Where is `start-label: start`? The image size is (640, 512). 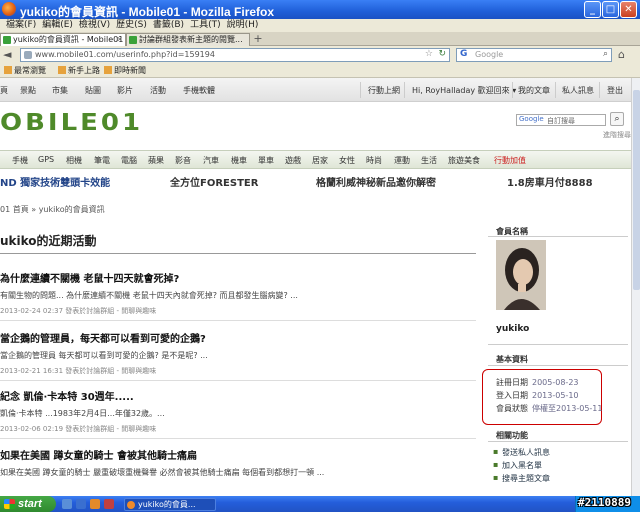 start-label: start is located at coordinates (30, 504).